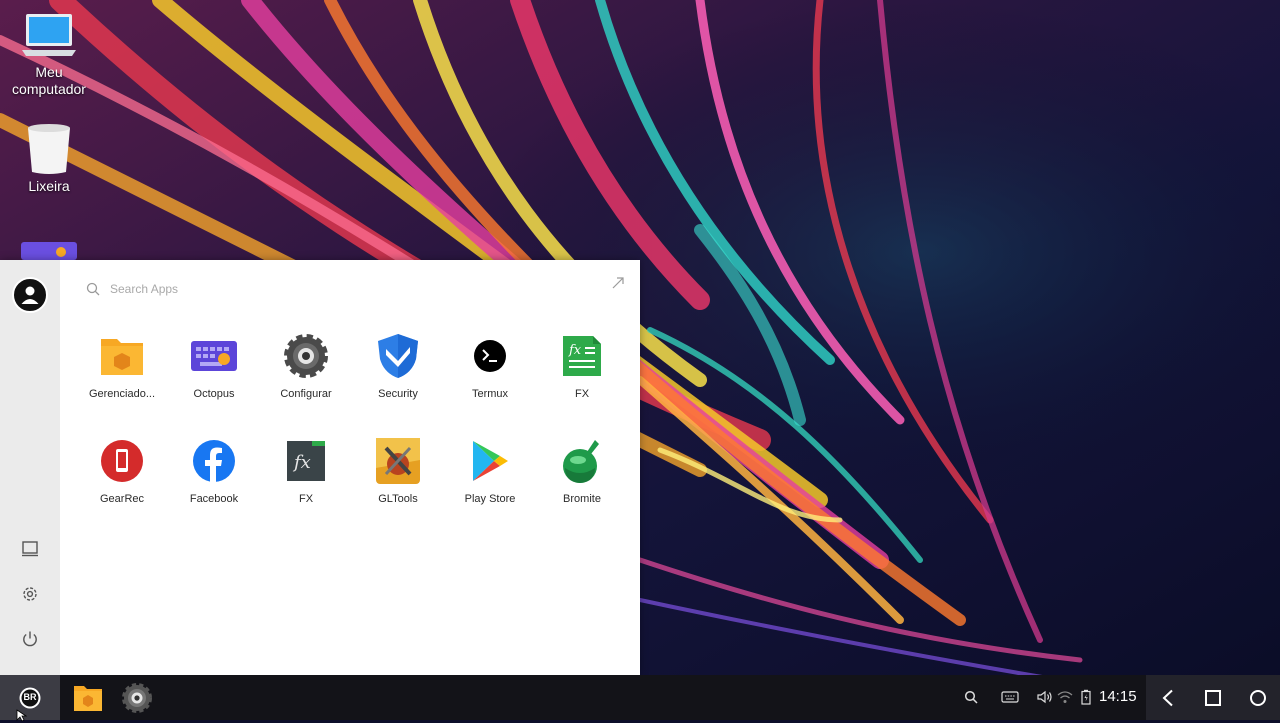 The height and width of the screenshot is (723, 1280). What do you see at coordinates (214, 489) in the screenshot?
I see `app-tile-facebook: Facebook` at bounding box center [214, 489].